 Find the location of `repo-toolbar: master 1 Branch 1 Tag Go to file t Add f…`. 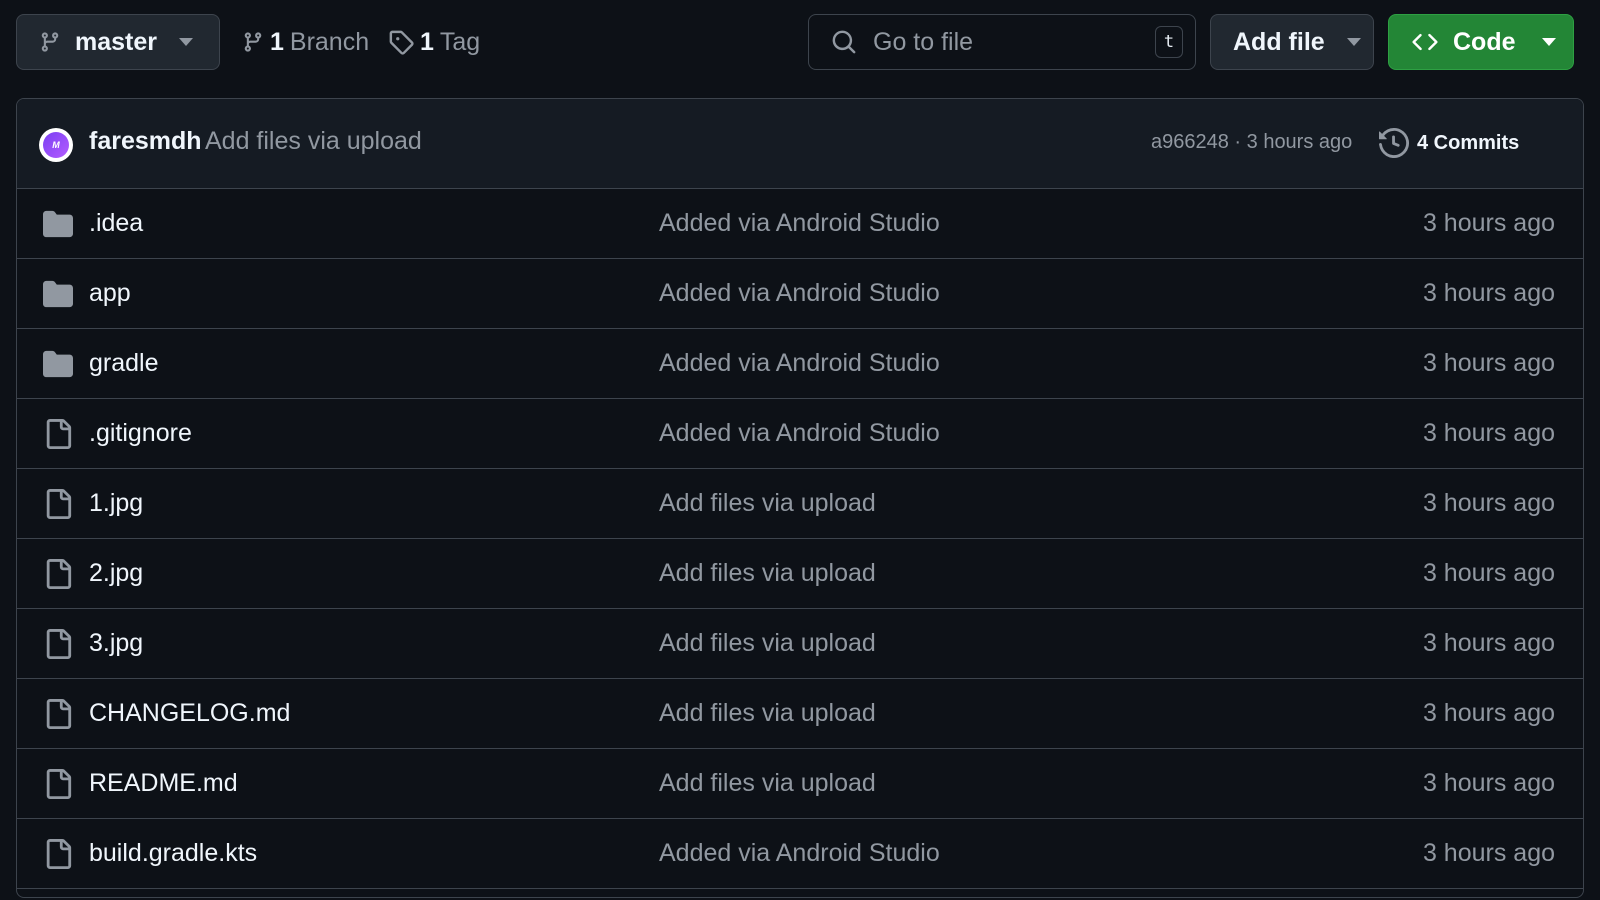

repo-toolbar: master 1 Branch 1 Tag Go to file t Add f… is located at coordinates (800, 42).